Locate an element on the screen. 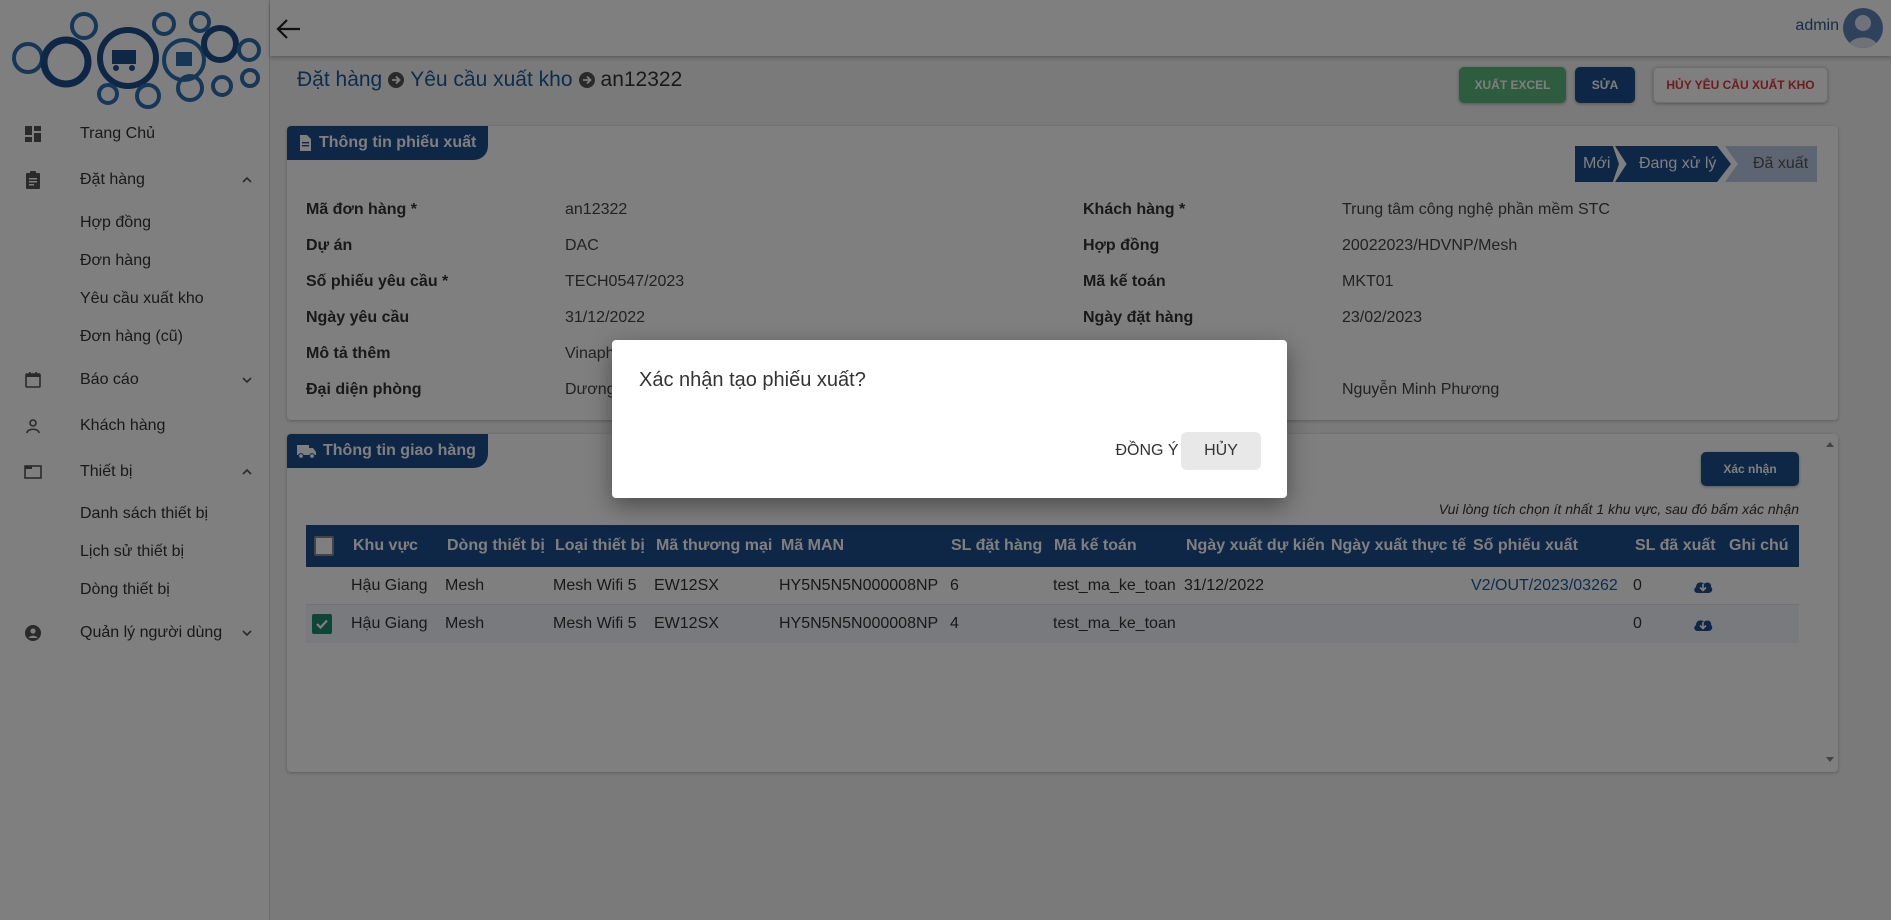  dialog-title: Xác nhận tạo phiếu xuất? is located at coordinates (752, 380).